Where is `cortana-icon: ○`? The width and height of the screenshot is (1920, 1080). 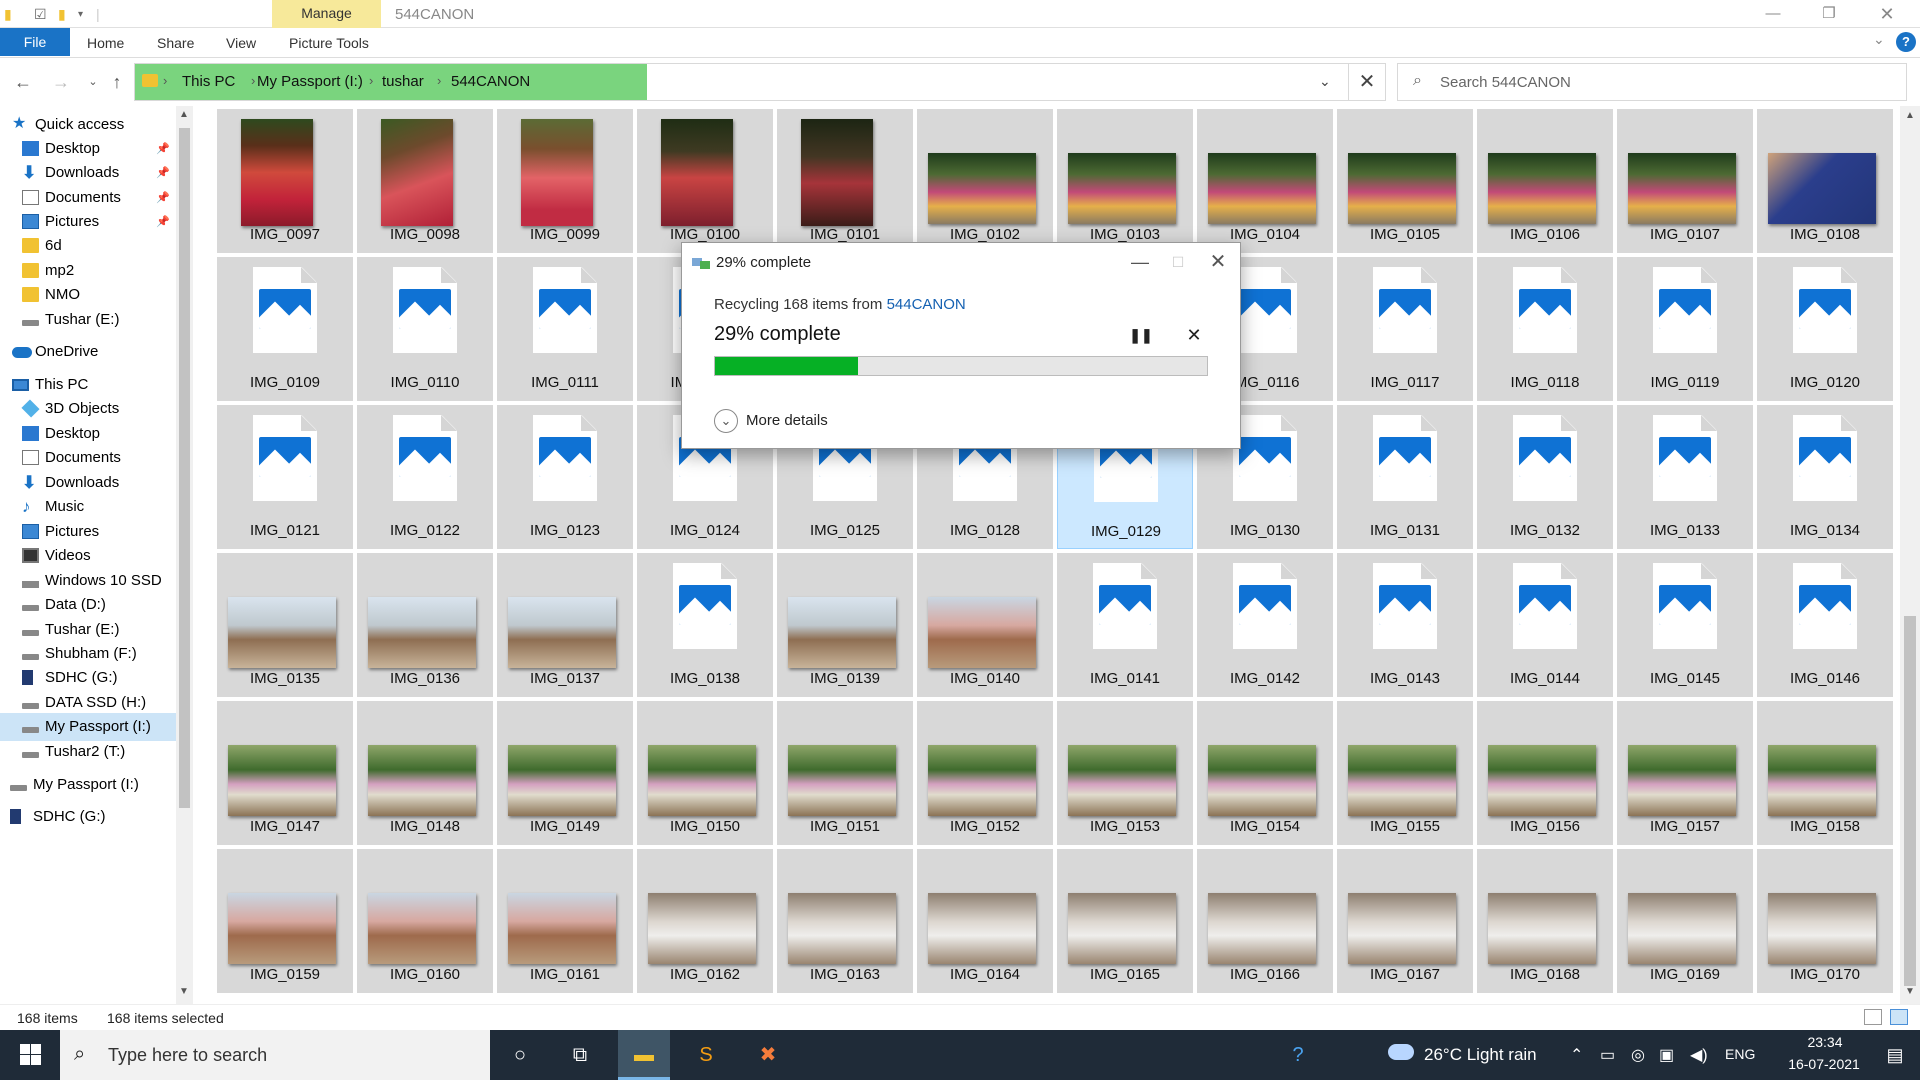
cortana-icon: ○ is located at coordinates (520, 1055).